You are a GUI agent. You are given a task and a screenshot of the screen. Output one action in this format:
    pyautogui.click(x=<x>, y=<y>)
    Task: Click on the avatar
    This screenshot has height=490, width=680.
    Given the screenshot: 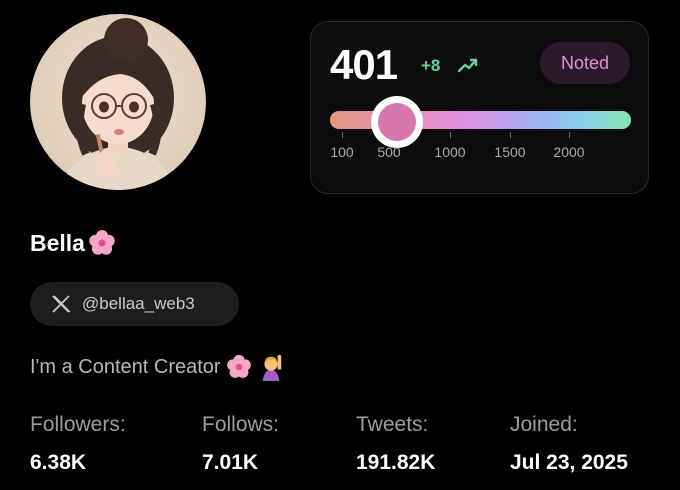 What is the action you would take?
    pyautogui.click(x=118, y=102)
    